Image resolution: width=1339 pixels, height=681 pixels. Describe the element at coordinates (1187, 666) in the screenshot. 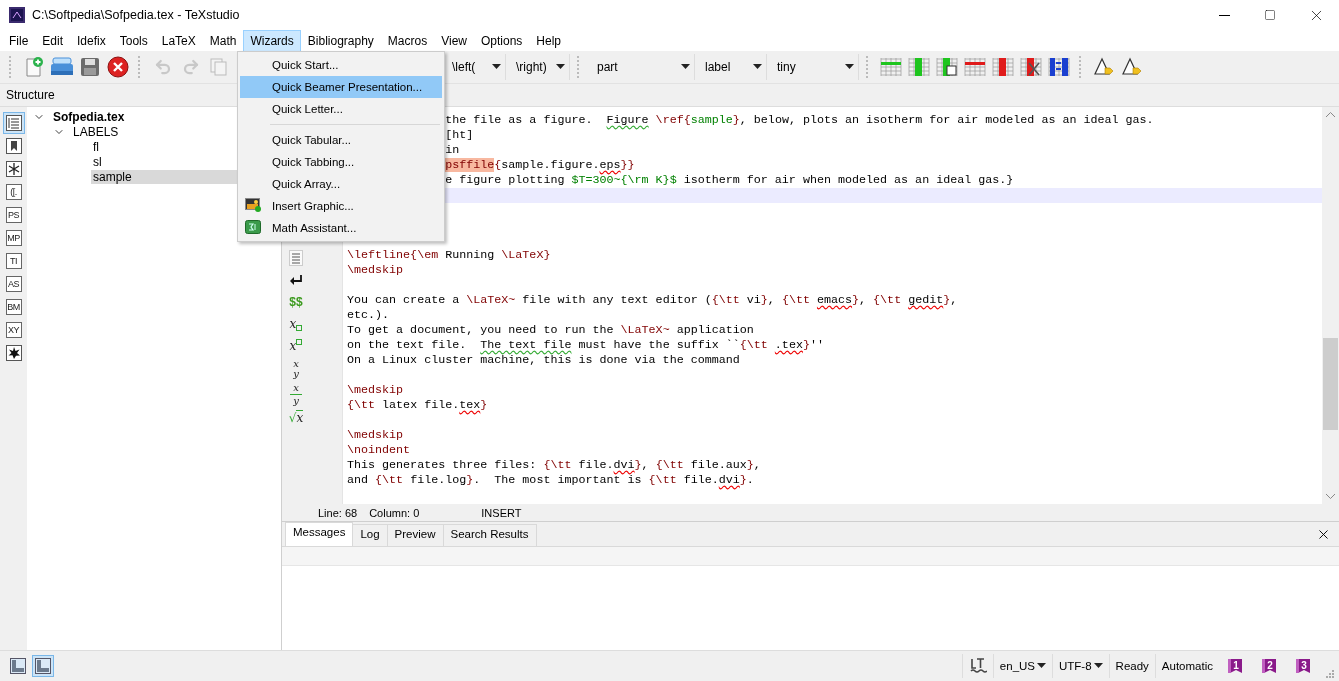

I see `mode-text: Automatic` at that location.